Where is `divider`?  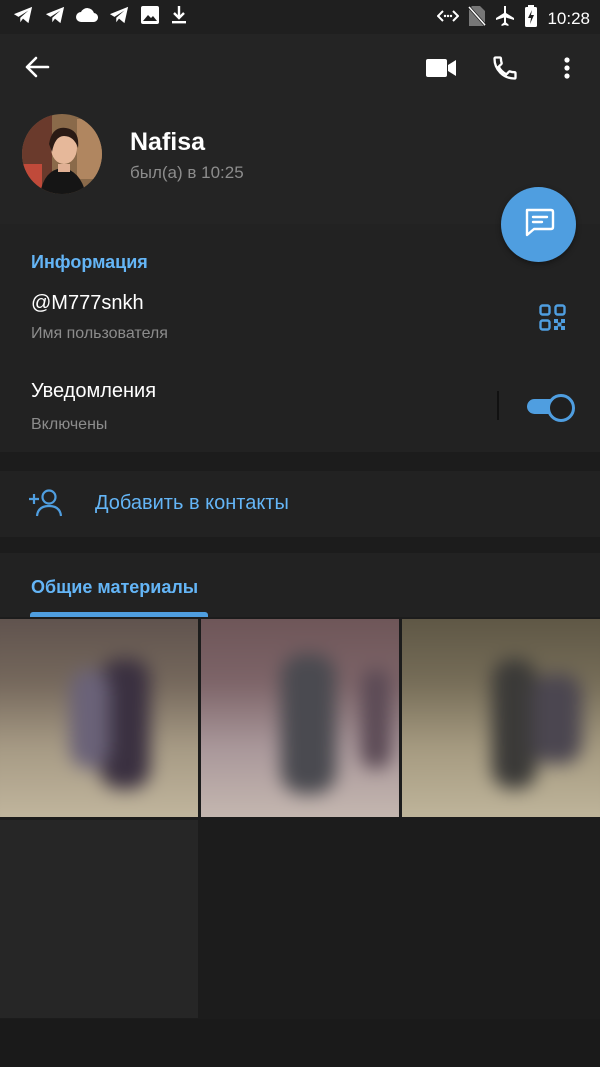 divider is located at coordinates (498, 405).